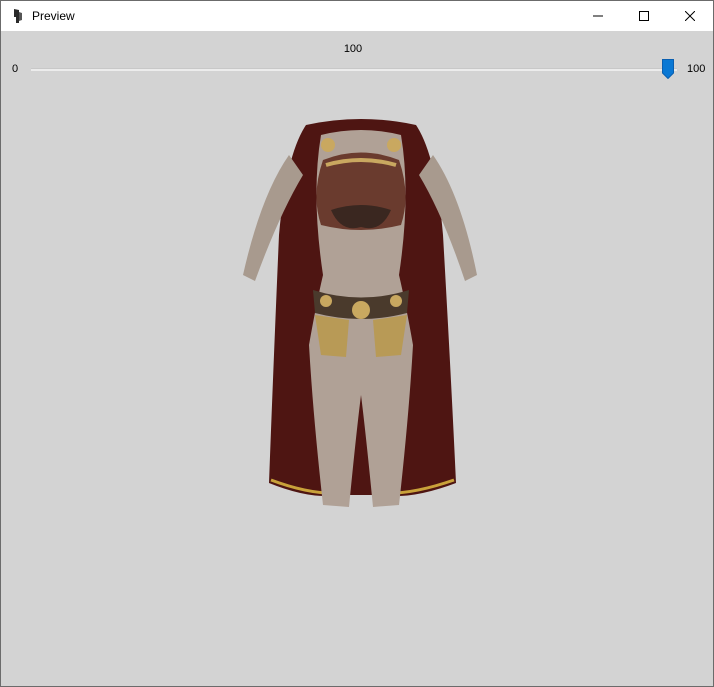 The width and height of the screenshot is (714, 687). I want to click on slider-min-label: 0, so click(15, 69).